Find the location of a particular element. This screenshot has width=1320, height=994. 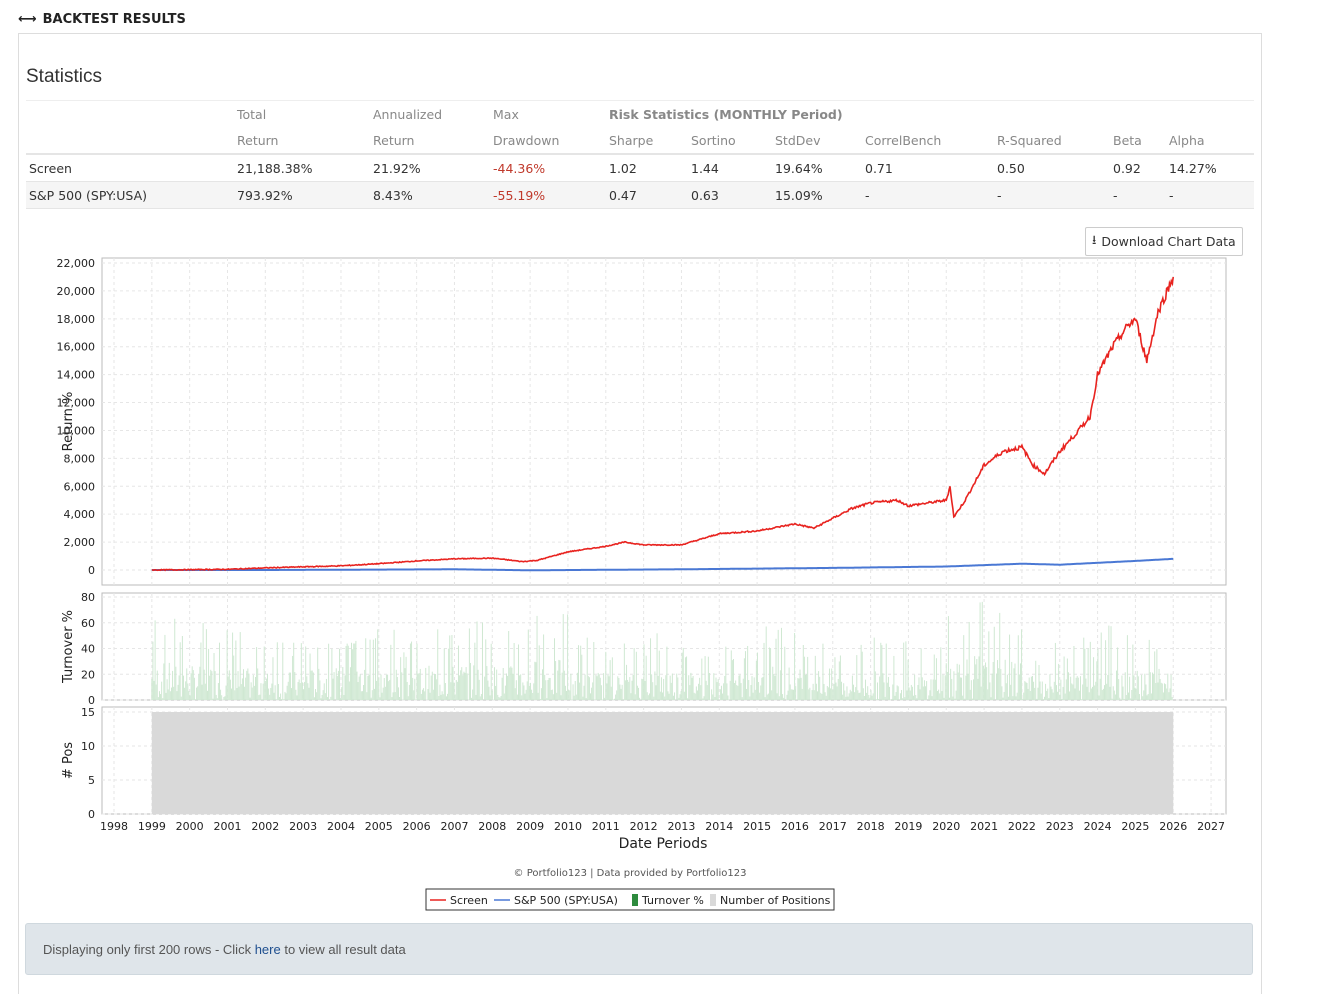

y-tick-label: 10 is located at coordinates (88, 746).